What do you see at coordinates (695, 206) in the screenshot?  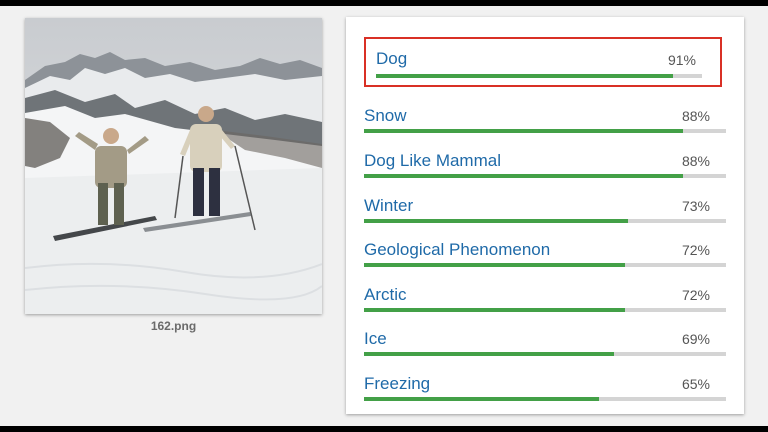 I see `label-score: 73%` at bounding box center [695, 206].